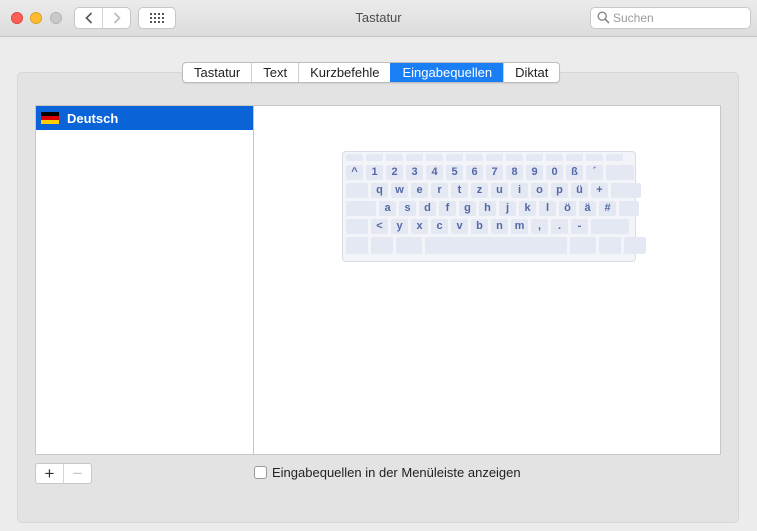 The width and height of the screenshot is (757, 531). I want to click on function-key-row, so click(489, 157).